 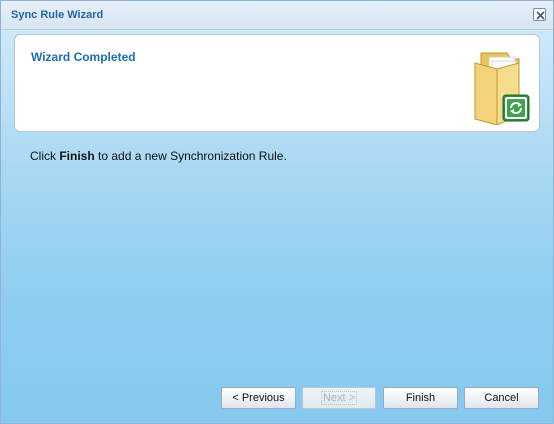 I want to click on title-bar: Sync Rule Wizard, so click(x=277, y=15).